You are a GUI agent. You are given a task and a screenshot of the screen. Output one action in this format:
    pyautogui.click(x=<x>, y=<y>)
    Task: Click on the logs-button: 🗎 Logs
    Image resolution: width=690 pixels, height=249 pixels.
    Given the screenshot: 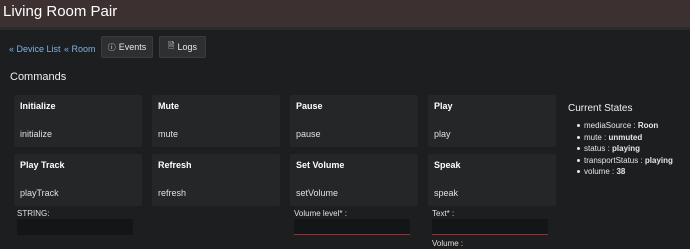 What is the action you would take?
    pyautogui.click(x=182, y=47)
    